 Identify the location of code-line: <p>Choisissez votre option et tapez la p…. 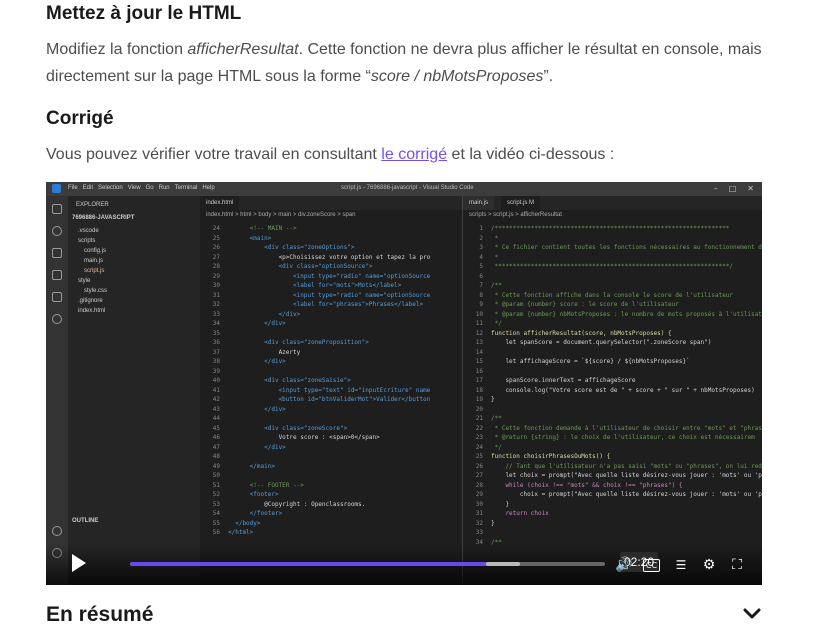
(329, 257).